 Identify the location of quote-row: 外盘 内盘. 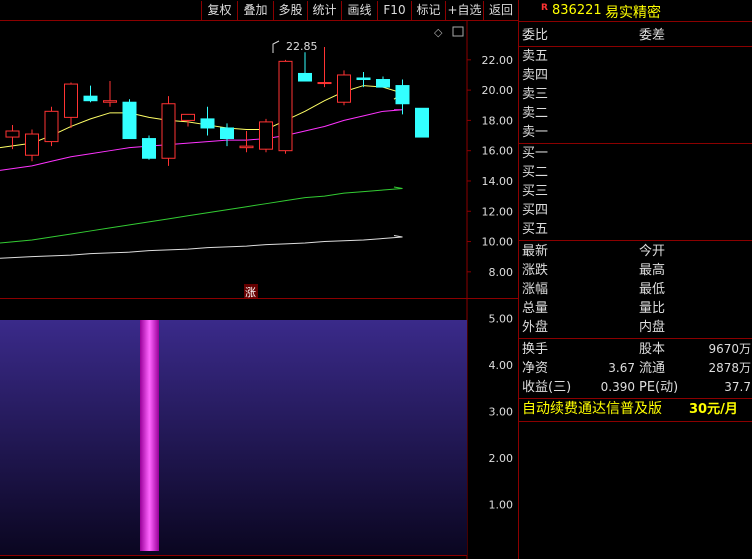
(635, 327).